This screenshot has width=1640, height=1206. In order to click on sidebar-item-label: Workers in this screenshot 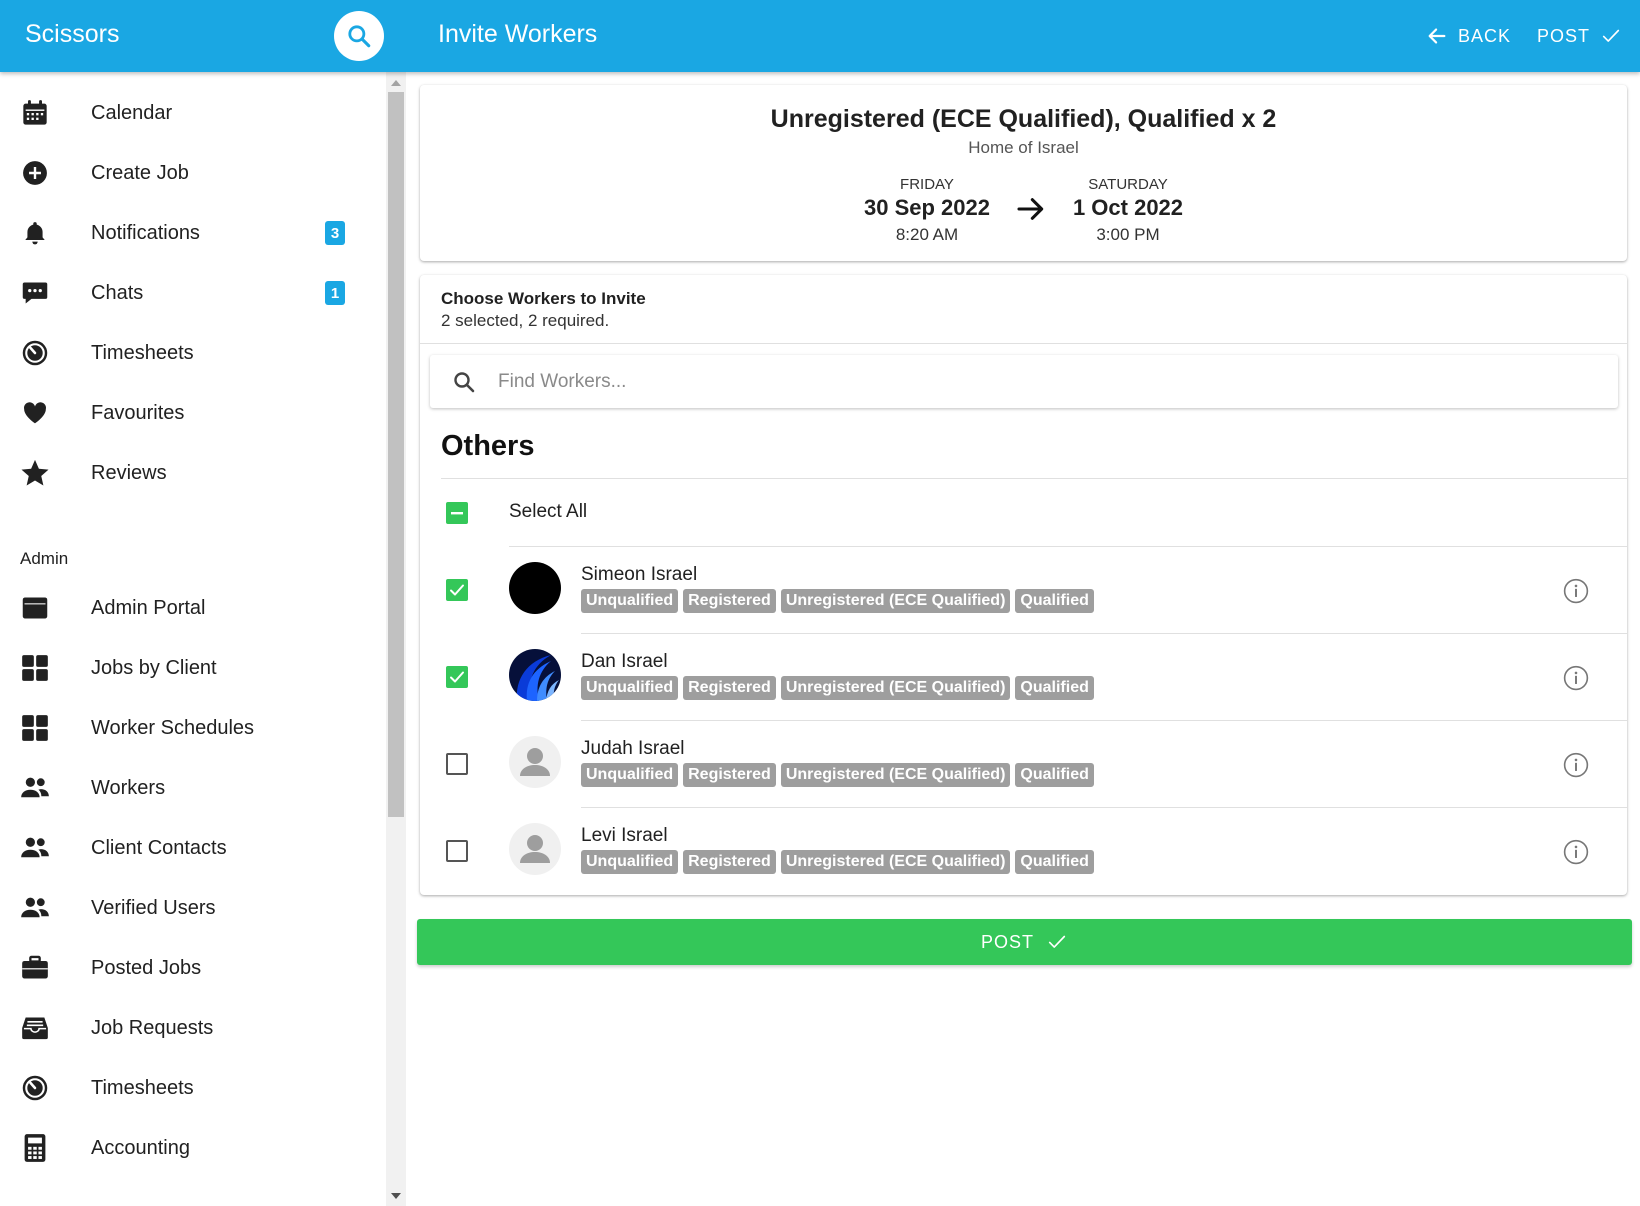, I will do `click(128, 787)`.